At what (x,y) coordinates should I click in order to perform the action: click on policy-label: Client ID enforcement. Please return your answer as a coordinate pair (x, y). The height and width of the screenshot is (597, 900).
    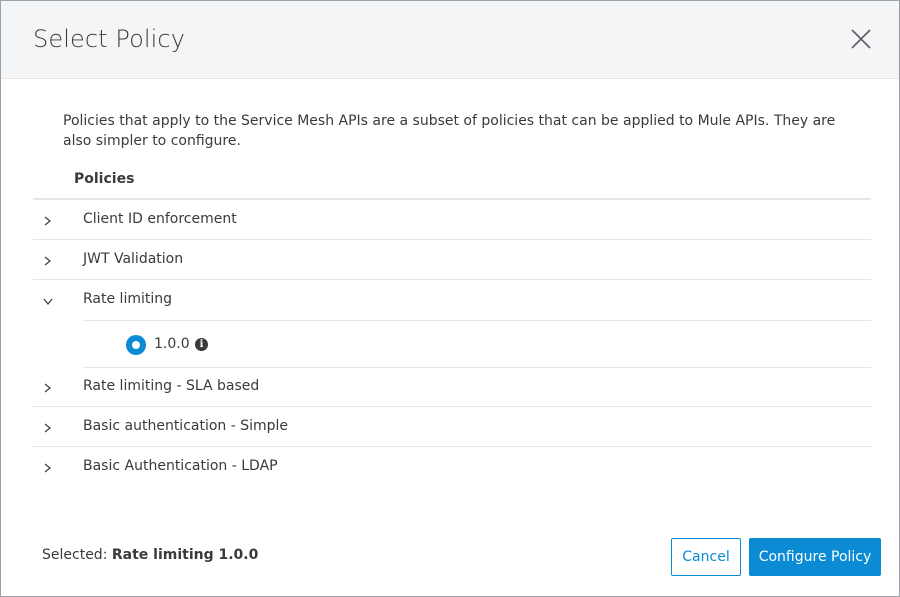
    Looking at the image, I should click on (160, 219).